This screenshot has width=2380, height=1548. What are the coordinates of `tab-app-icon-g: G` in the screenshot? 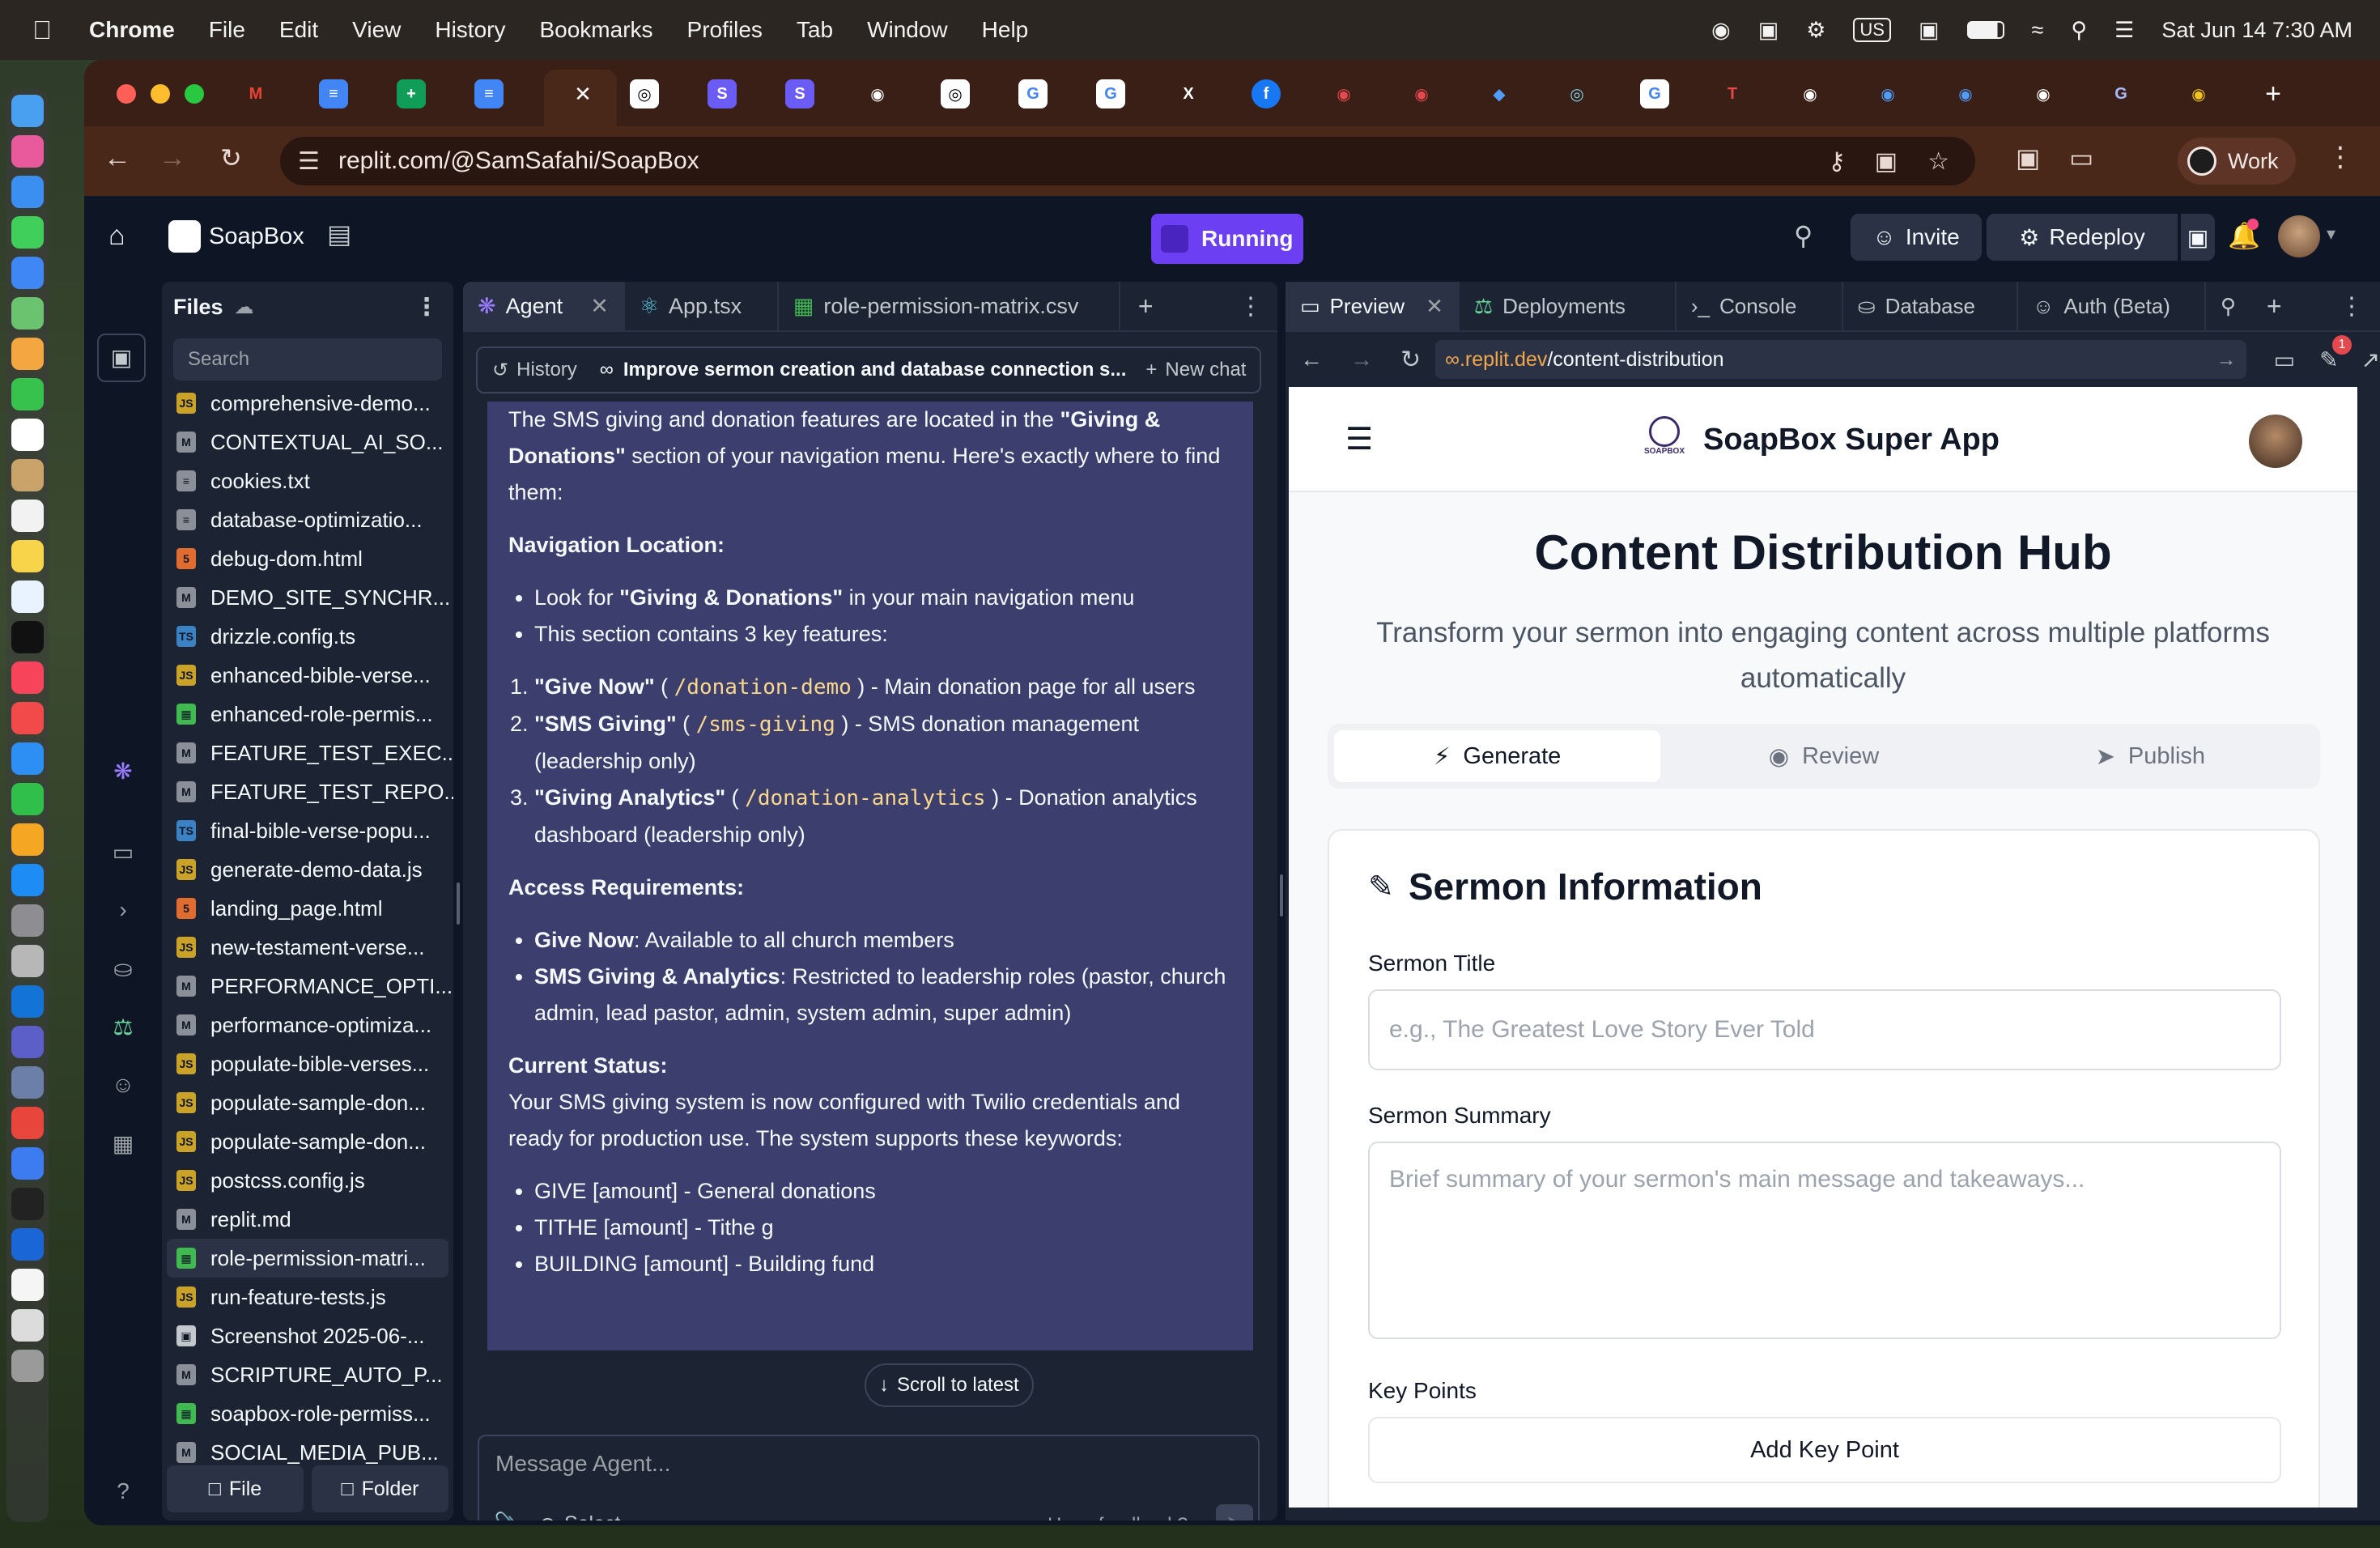 It's located at (2121, 93).